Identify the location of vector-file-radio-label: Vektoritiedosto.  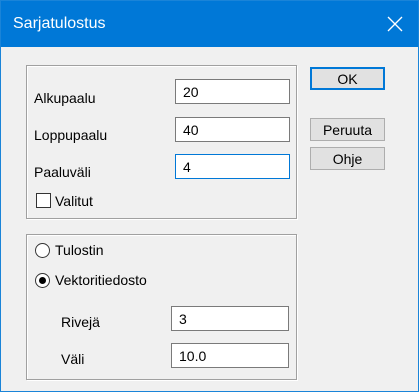
(101, 280).